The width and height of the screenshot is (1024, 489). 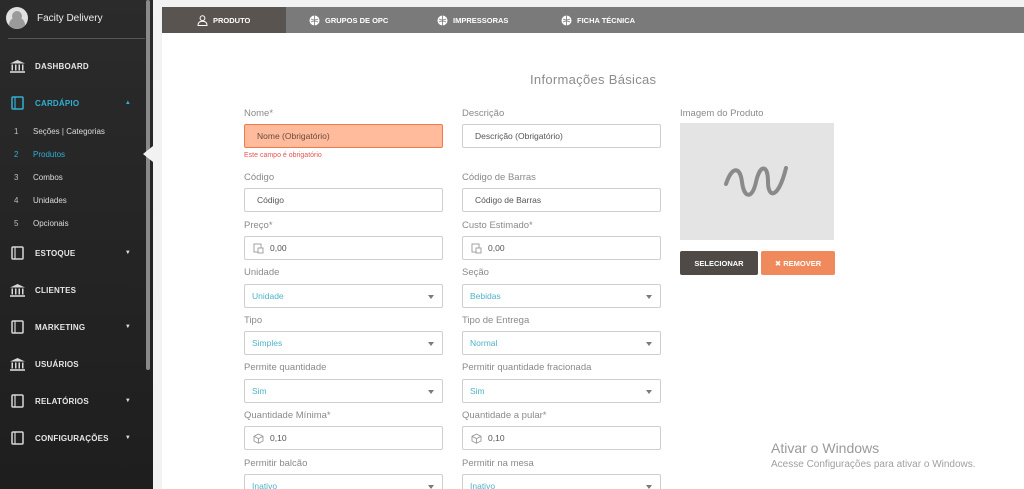 What do you see at coordinates (561, 296) in the screenshot?
I see `secao-select: Bebidas` at bounding box center [561, 296].